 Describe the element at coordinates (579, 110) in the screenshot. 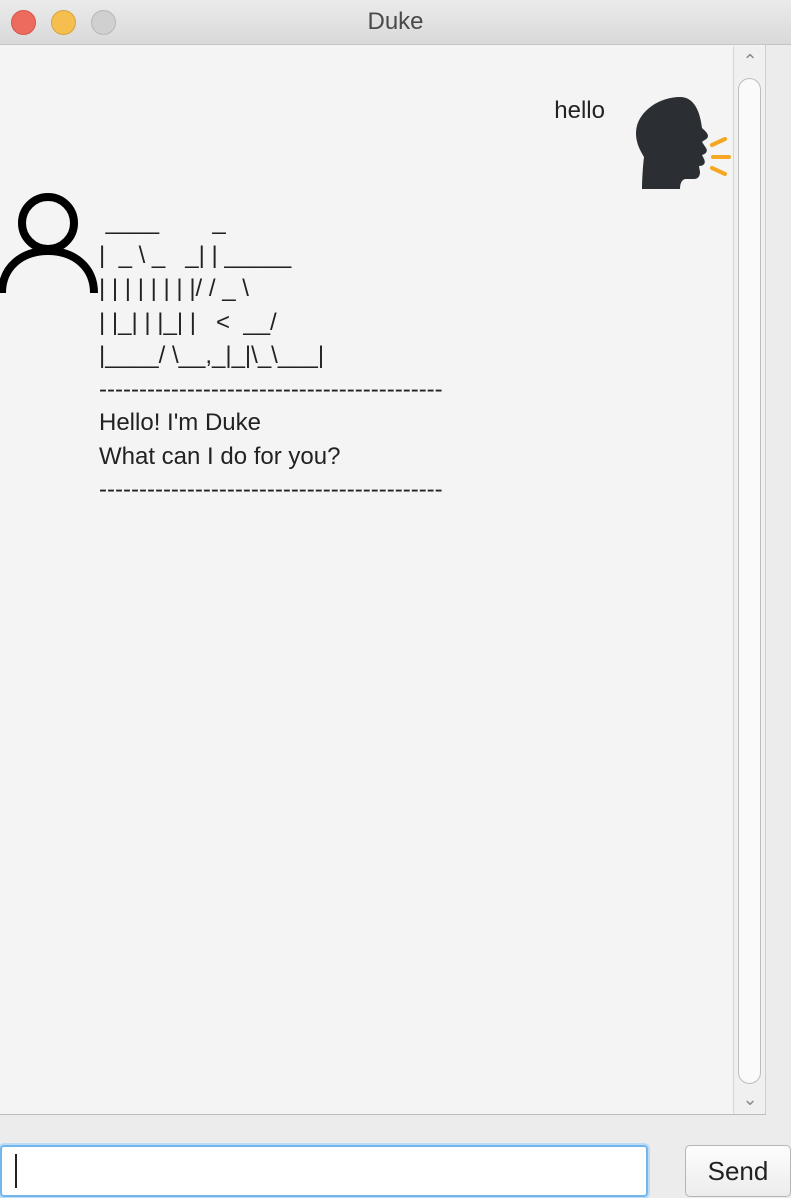

I see `user-message-text: hello` at that location.